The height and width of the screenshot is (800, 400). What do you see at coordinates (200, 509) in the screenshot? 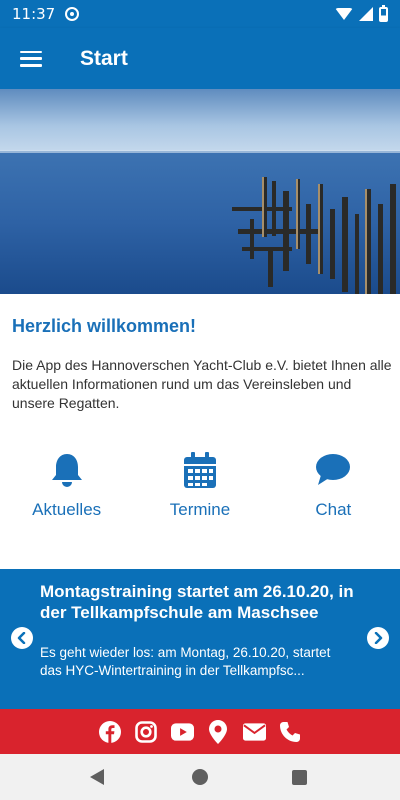
I see `nav-termine-label: Termine` at bounding box center [200, 509].